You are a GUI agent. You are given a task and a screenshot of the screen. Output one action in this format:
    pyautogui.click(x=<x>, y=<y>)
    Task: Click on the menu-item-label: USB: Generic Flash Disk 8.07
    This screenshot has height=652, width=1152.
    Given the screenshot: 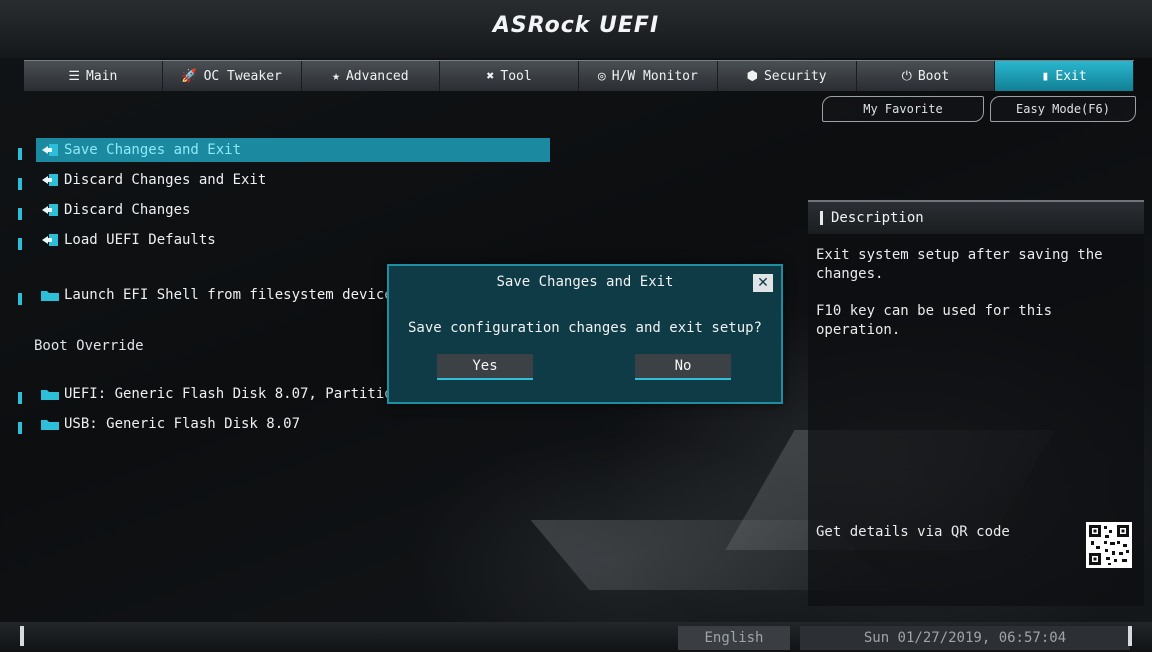 What is the action you would take?
    pyautogui.click(x=182, y=424)
    